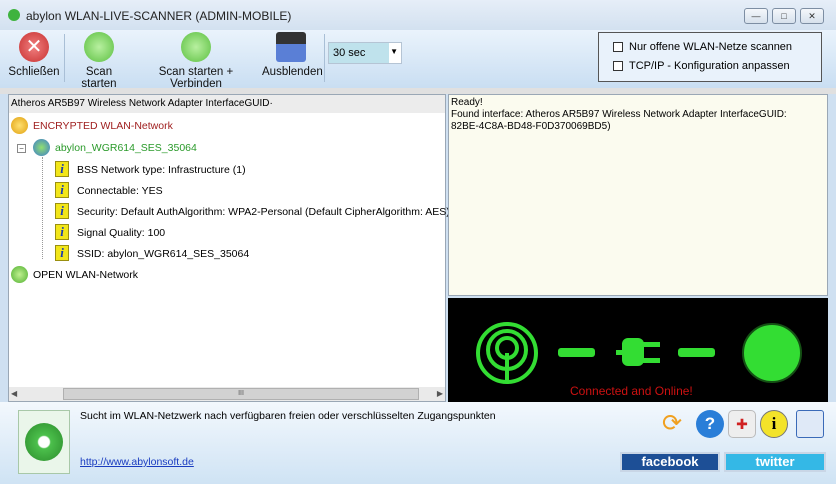 Image resolution: width=836 pixels, height=484 pixels. I want to click on tcpip-label: TCP/IP - Konfiguration anpassen, so click(709, 66).